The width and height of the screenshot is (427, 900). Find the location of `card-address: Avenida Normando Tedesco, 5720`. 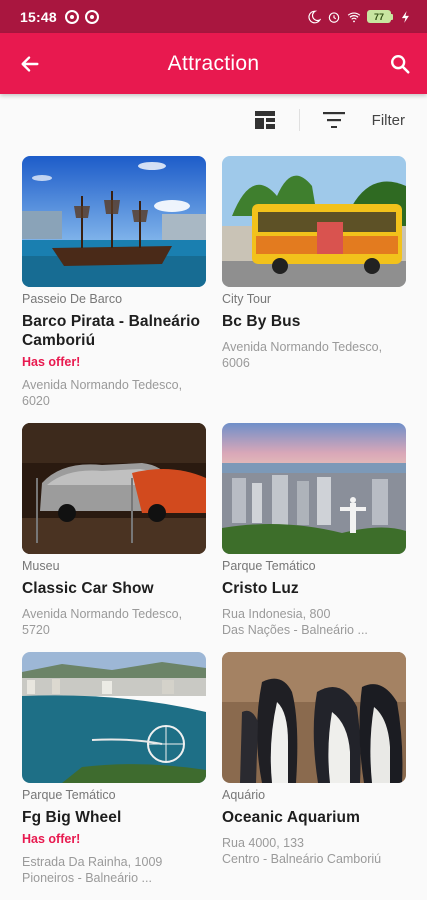

card-address: Avenida Normando Tedesco, 5720 is located at coordinates (114, 622).